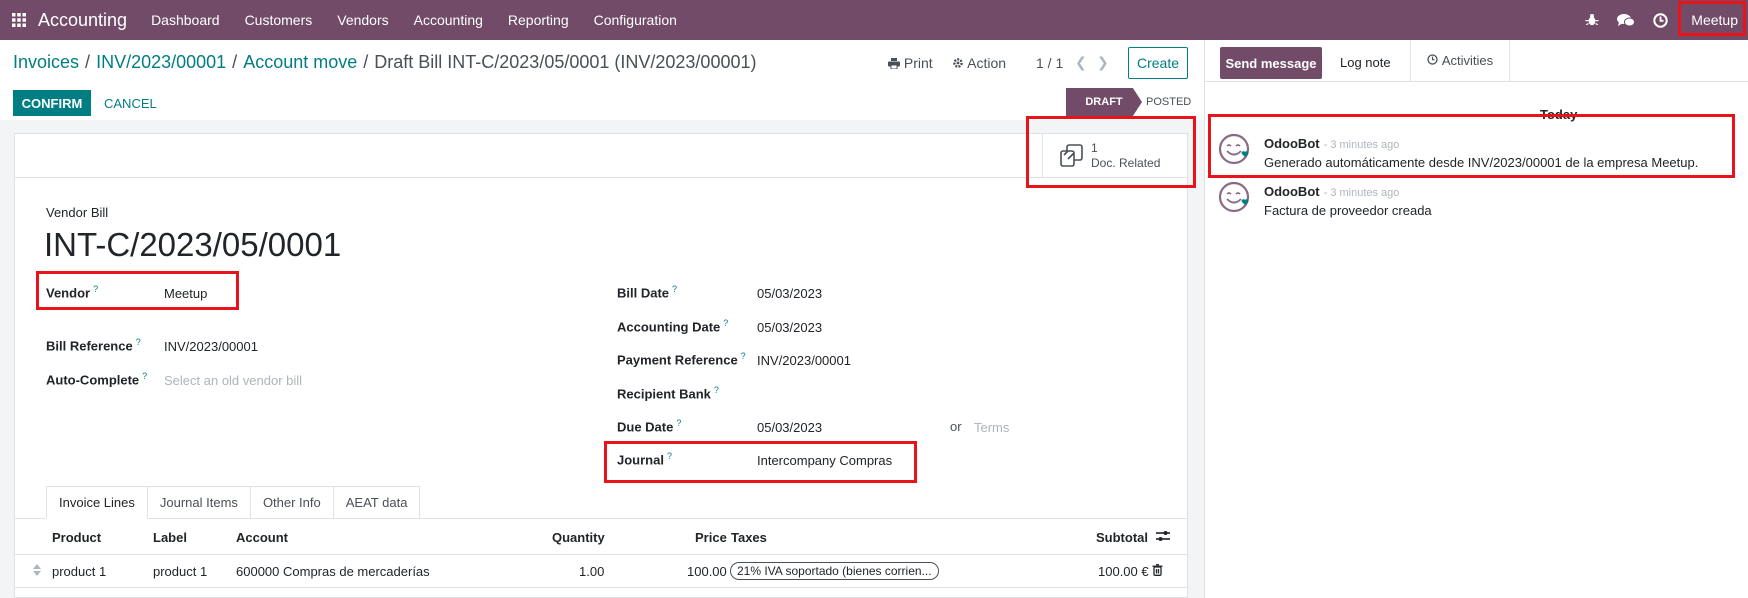  Describe the element at coordinates (678, 423) in the screenshot. I see `due-date-help-icon: ?` at that location.